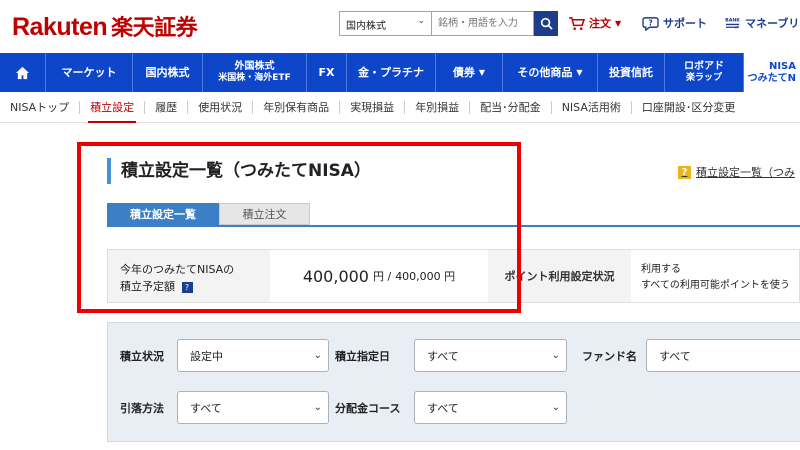 The image size is (800, 450). I want to click on search-icon, so click(546, 23).